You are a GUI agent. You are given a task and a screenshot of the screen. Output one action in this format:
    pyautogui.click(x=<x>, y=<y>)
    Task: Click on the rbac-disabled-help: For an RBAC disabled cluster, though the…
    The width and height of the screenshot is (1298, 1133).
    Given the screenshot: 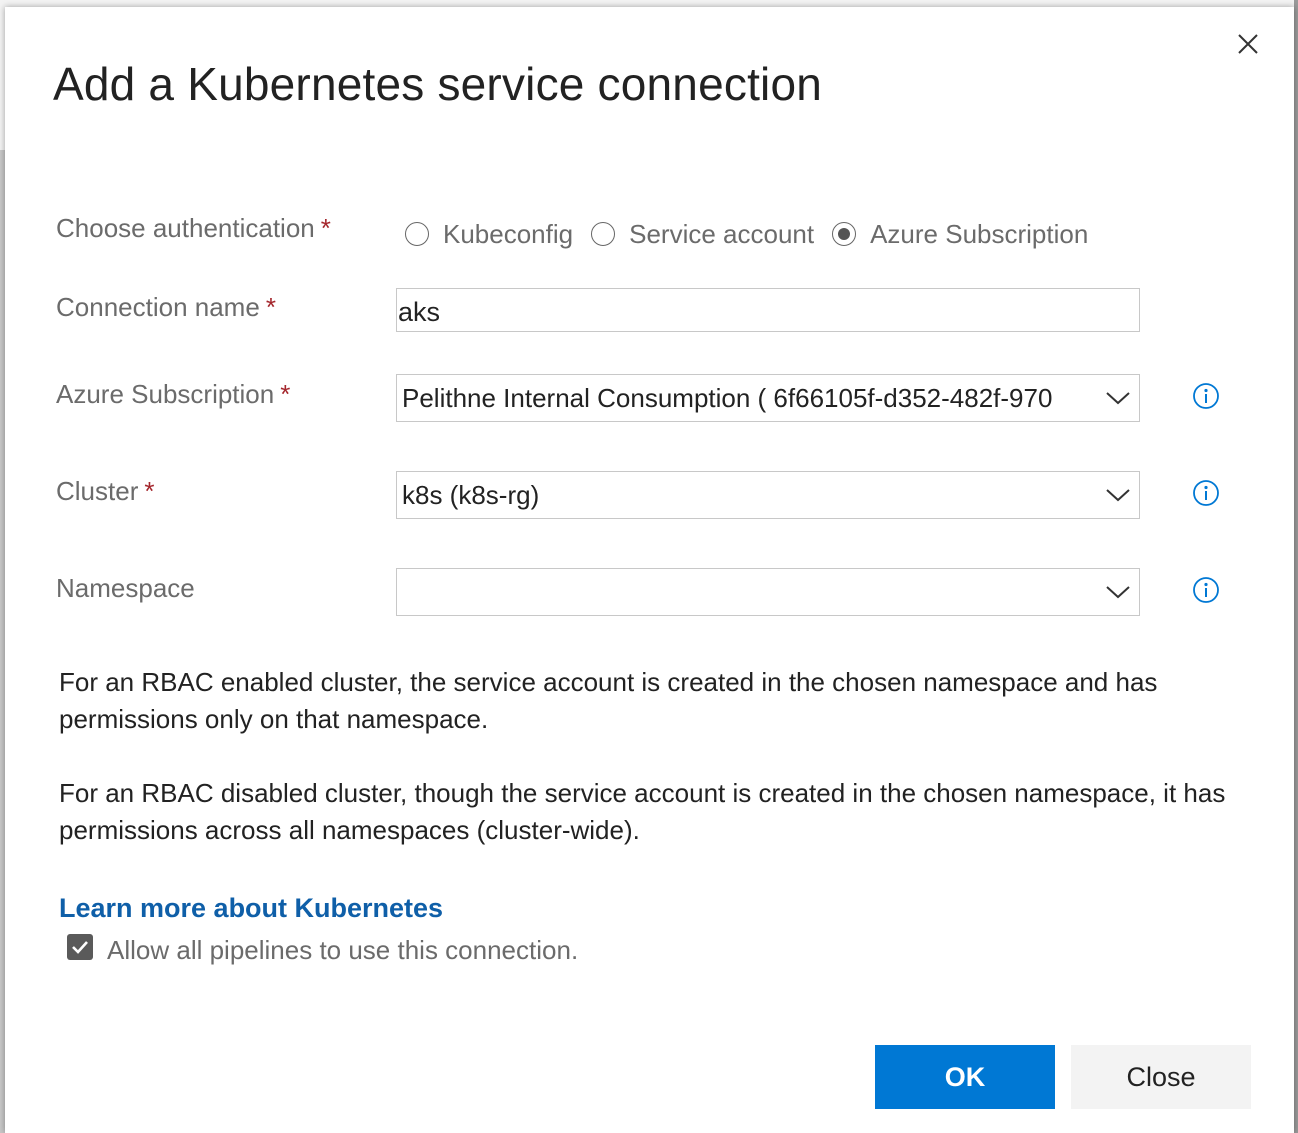 What is the action you would take?
    pyautogui.click(x=642, y=811)
    